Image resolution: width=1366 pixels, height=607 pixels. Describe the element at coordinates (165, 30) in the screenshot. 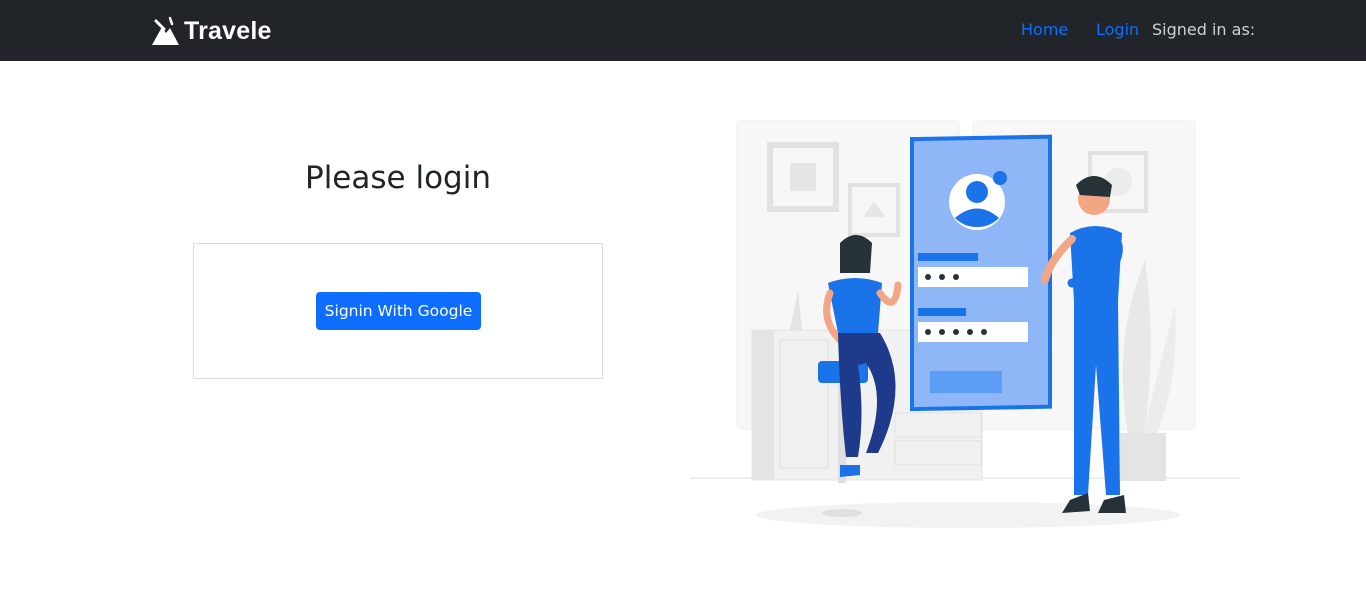

I see `mountain-logo-icon` at that location.